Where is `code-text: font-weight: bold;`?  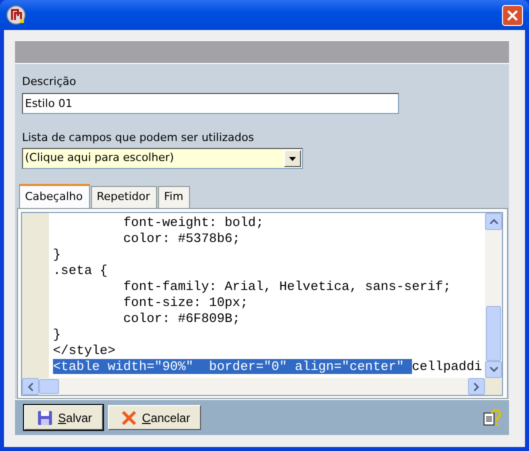 code-text: font-weight: bold; is located at coordinates (193, 222).